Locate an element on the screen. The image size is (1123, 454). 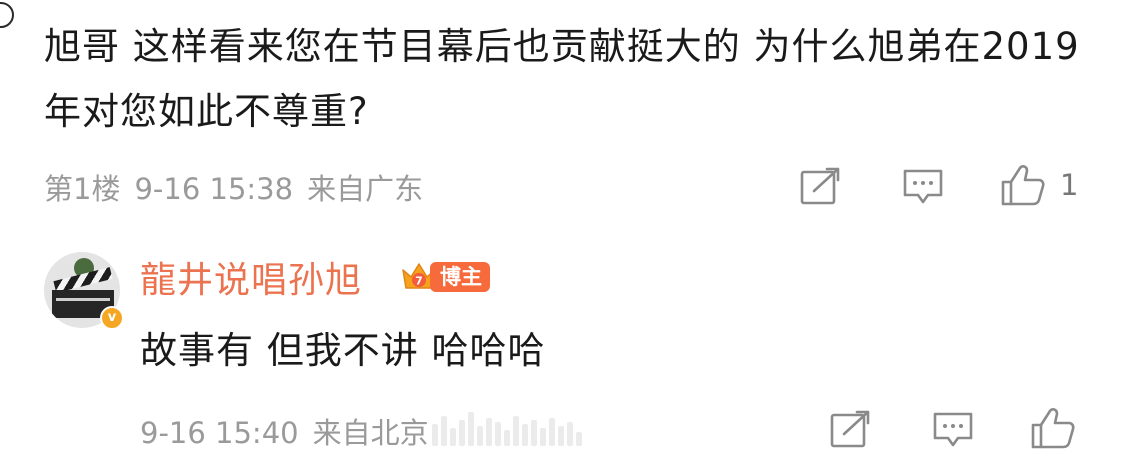
verified-badge-icon: v is located at coordinates (112, 318).